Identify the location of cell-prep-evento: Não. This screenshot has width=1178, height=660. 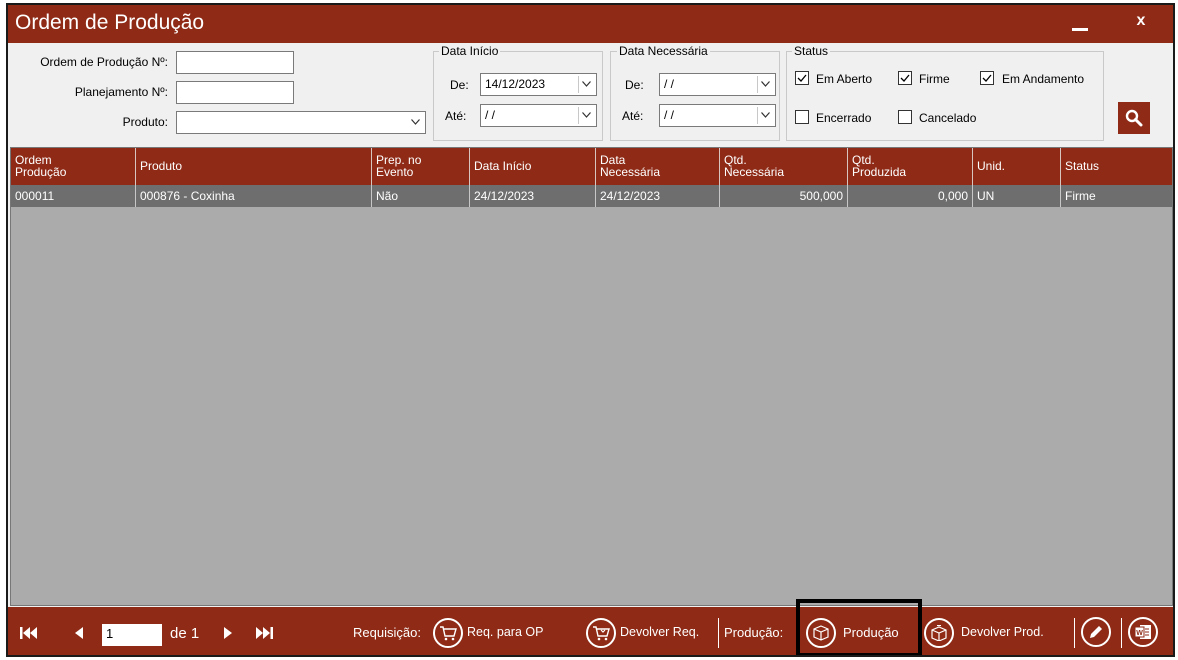
(421, 196).